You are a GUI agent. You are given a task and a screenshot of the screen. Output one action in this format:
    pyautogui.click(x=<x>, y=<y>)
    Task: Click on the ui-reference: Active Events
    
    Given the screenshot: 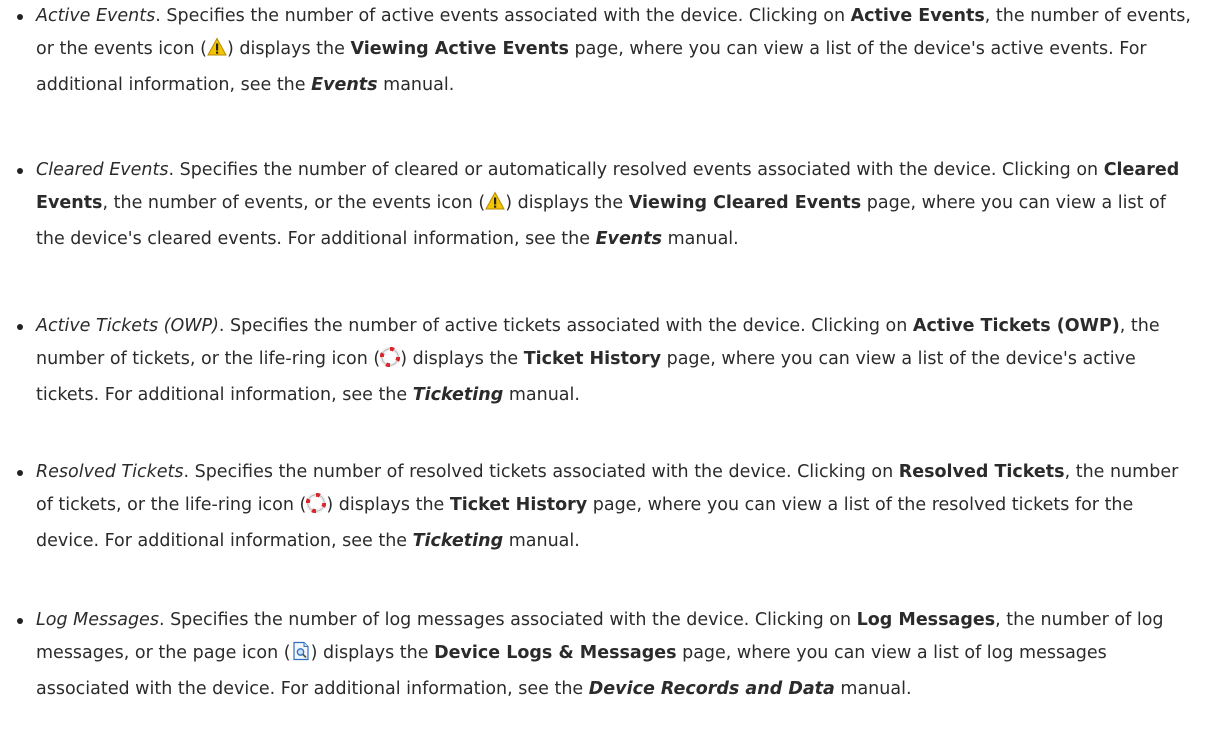 What is the action you would take?
    pyautogui.click(x=917, y=16)
    